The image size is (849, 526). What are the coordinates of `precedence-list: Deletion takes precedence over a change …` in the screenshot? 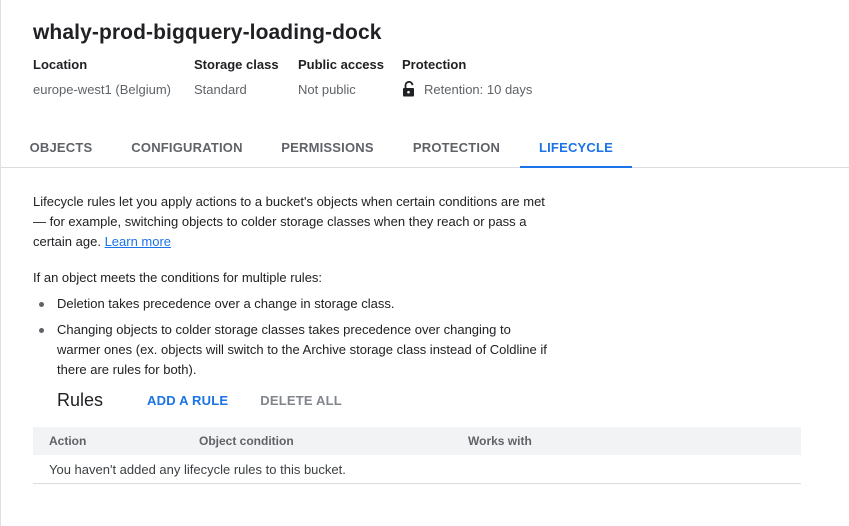 It's located at (293, 337).